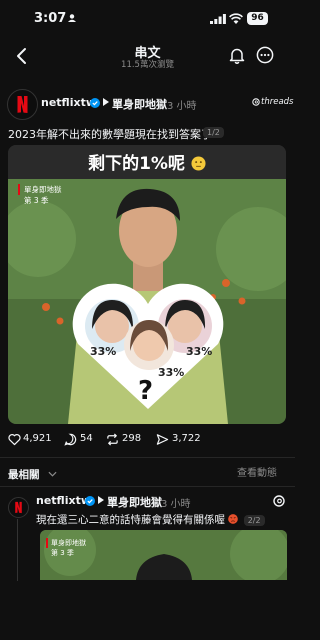  Describe the element at coordinates (213, 132) in the screenshot. I see `page-indicator: 1/2` at that location.